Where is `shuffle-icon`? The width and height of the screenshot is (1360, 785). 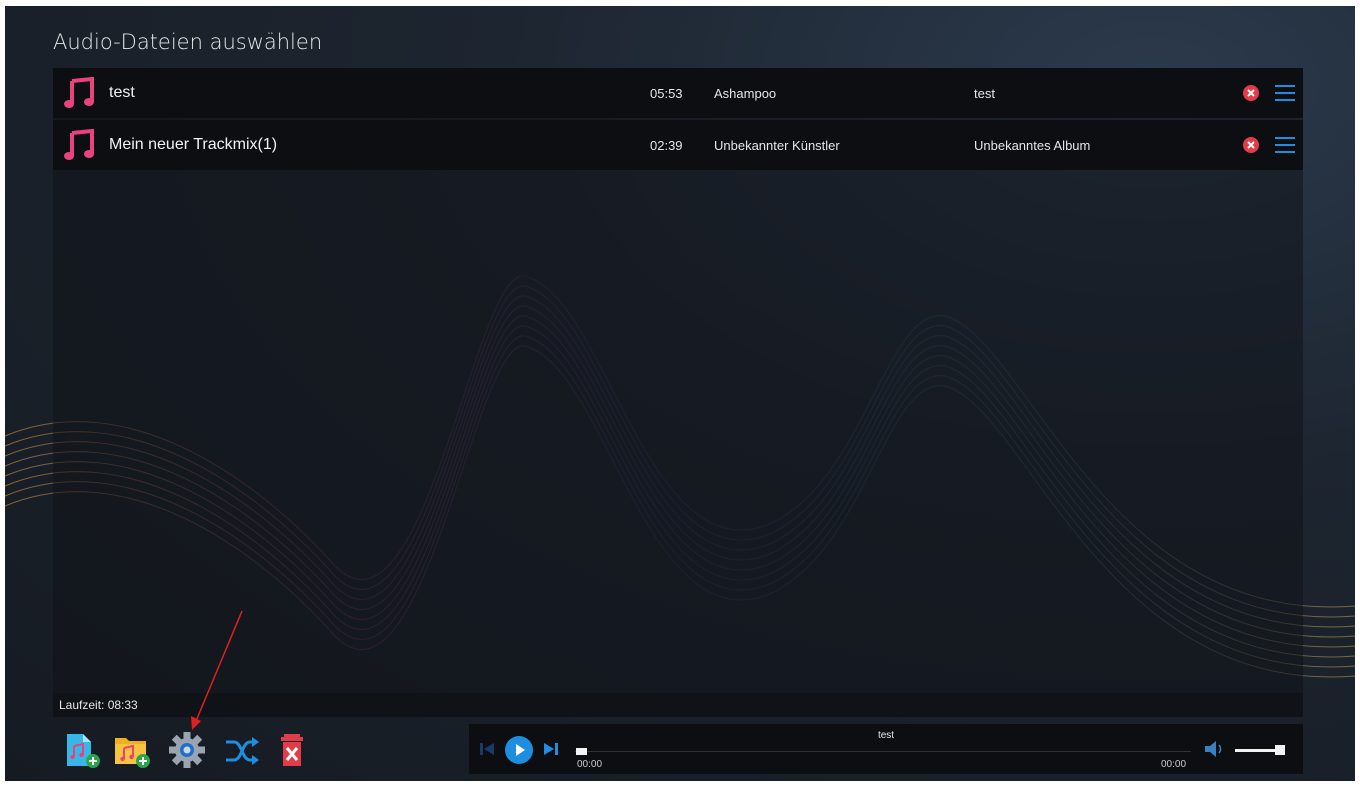 shuffle-icon is located at coordinates (242, 750).